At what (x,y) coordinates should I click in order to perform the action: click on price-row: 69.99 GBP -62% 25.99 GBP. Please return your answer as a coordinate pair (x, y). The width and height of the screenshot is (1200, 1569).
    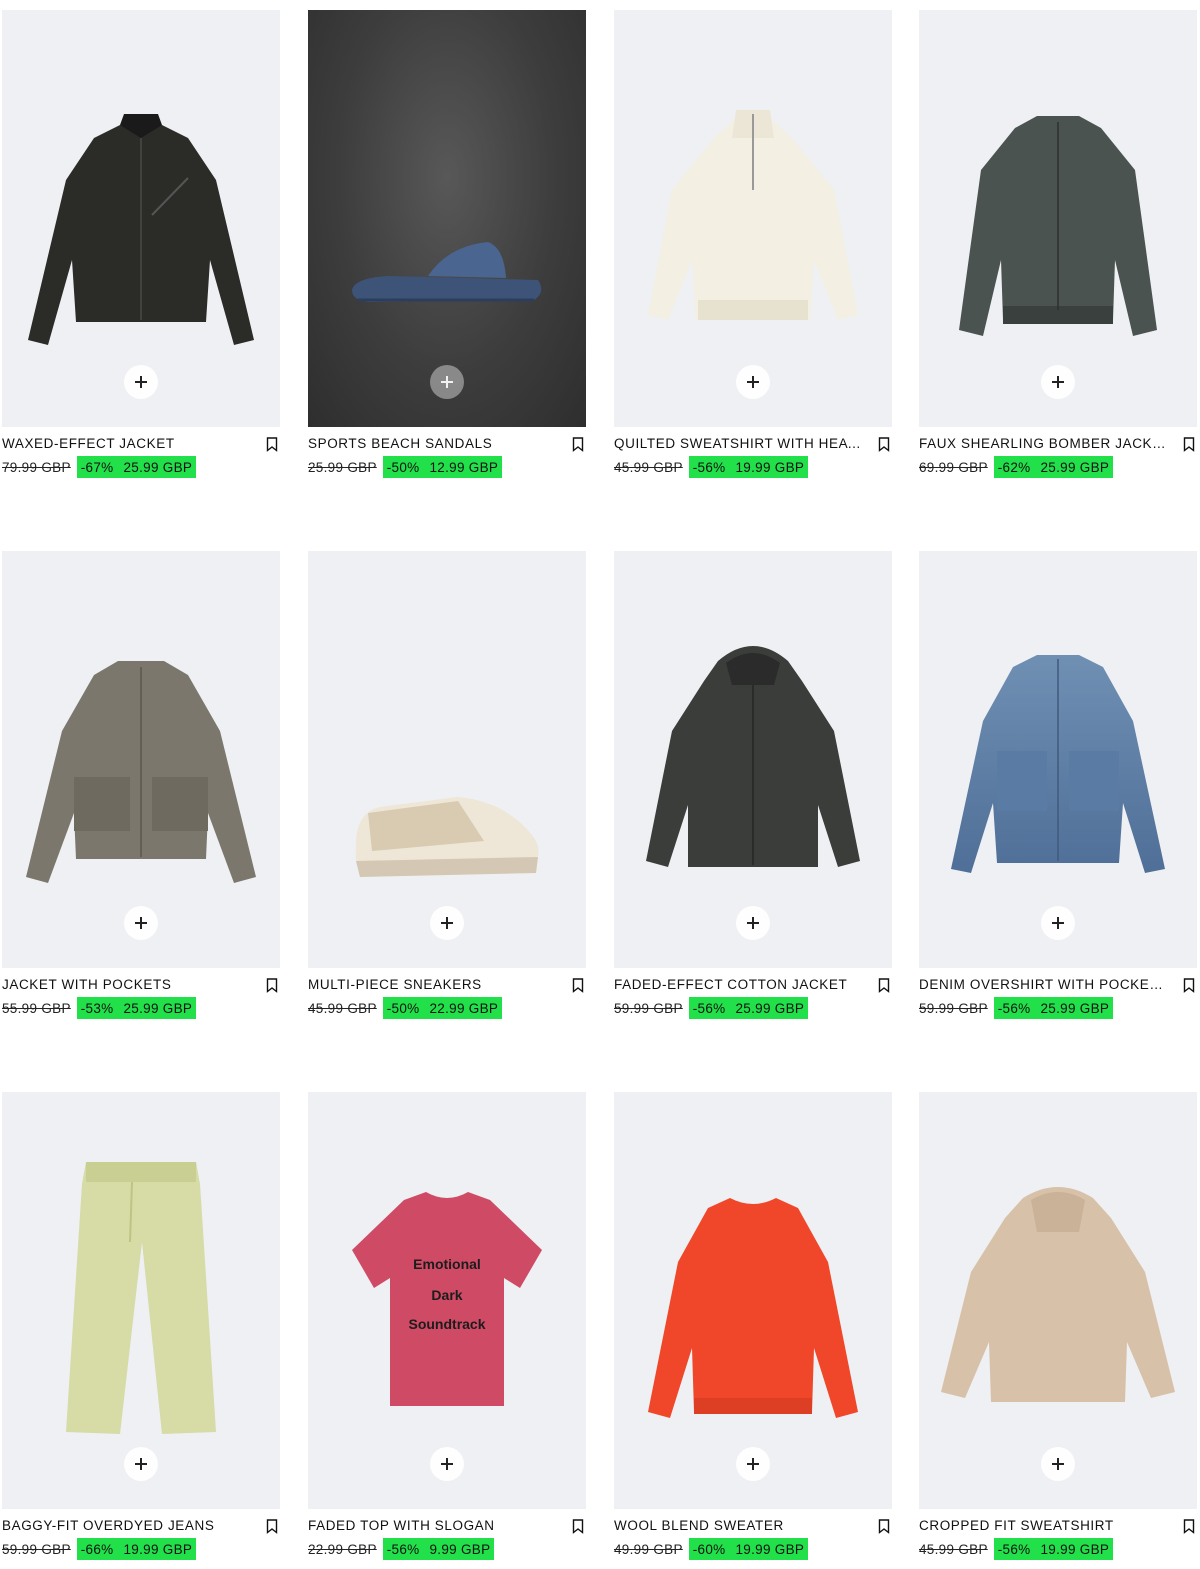
    Looking at the image, I should click on (1016, 467).